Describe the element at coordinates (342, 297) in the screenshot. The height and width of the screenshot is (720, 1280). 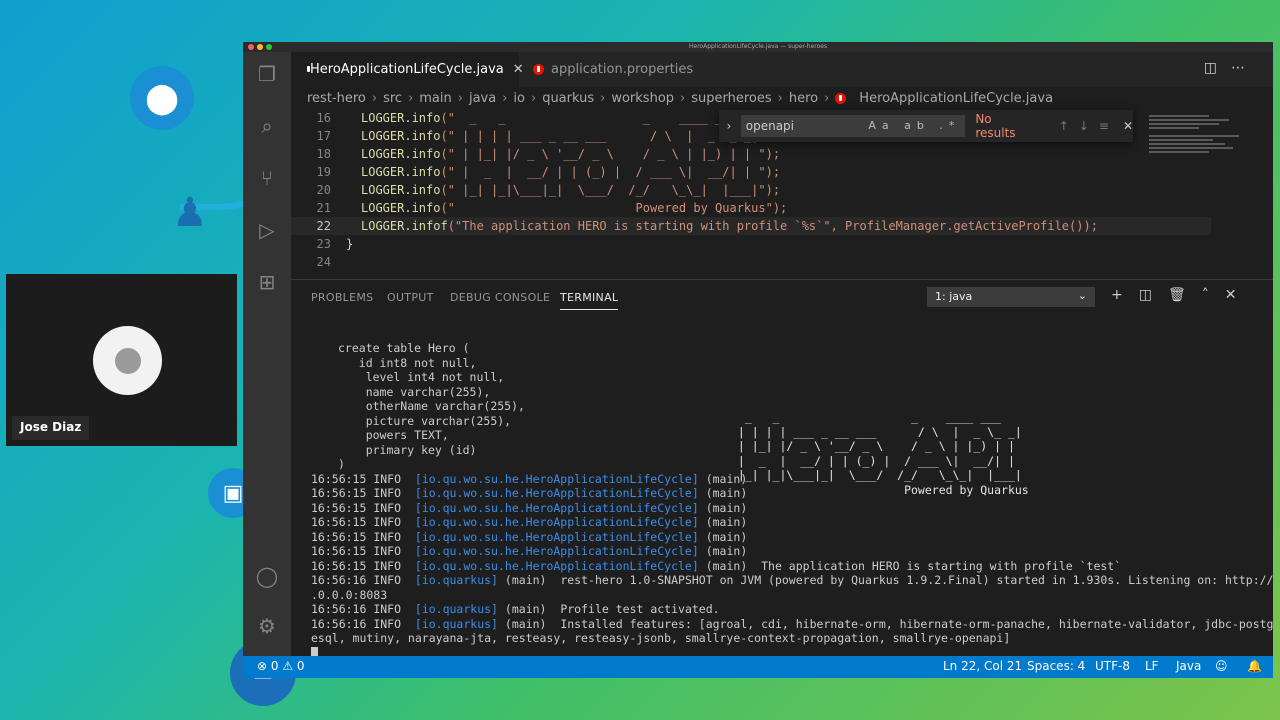
I see `tab-problems: PROBLEMS` at that location.